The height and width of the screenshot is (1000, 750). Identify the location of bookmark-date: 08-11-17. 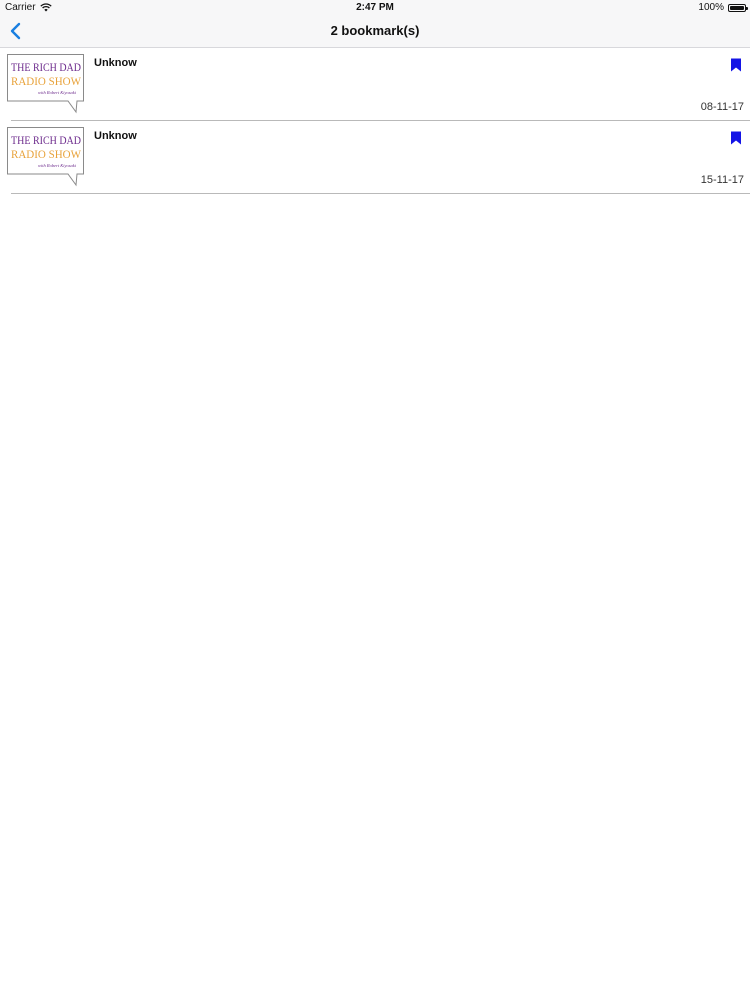
(722, 107).